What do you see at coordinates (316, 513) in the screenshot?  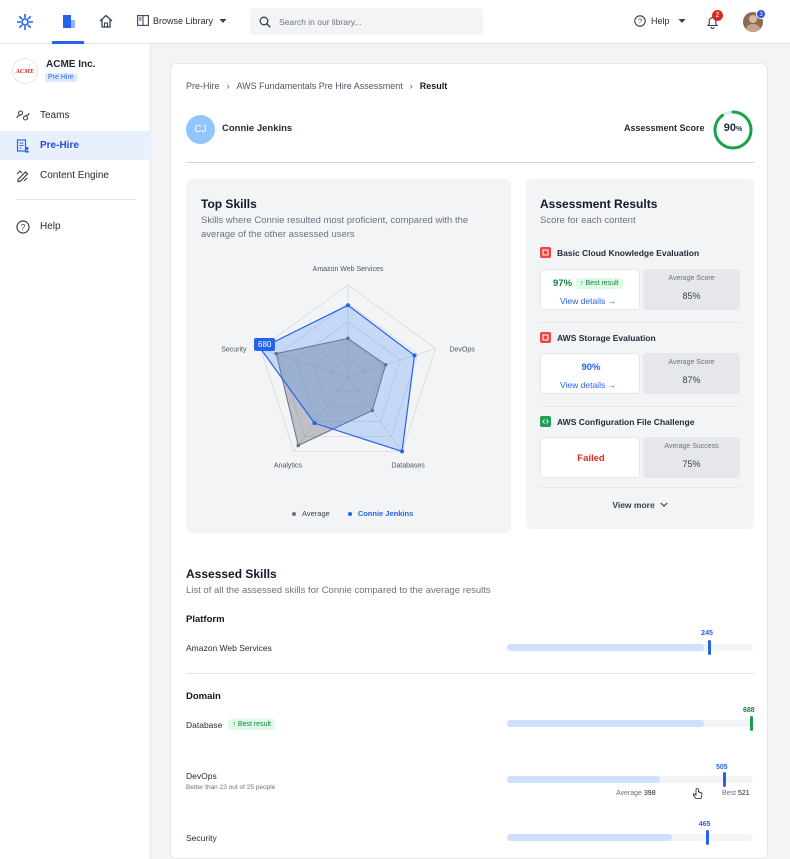 I see `legend-average-label: Average` at bounding box center [316, 513].